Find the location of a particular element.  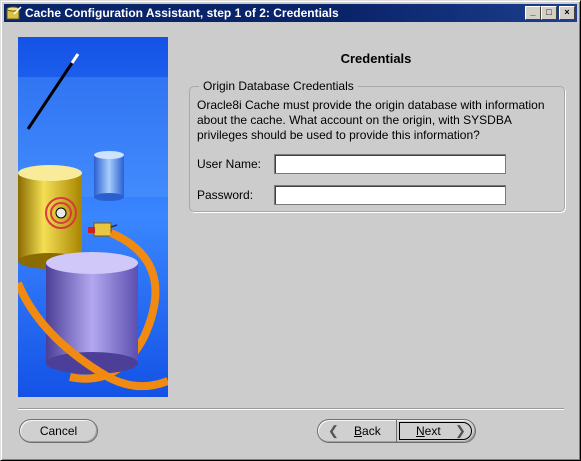

next-button: Next ❯ is located at coordinates (435, 431).